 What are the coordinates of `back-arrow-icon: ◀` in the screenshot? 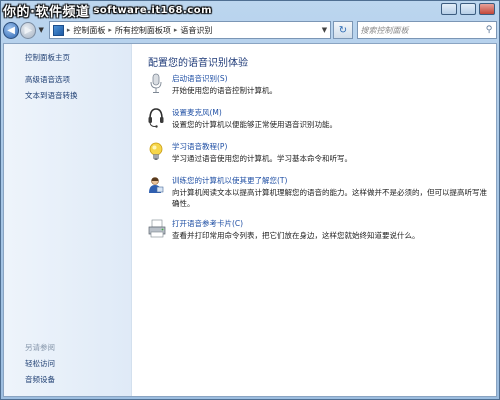 It's located at (11, 30).